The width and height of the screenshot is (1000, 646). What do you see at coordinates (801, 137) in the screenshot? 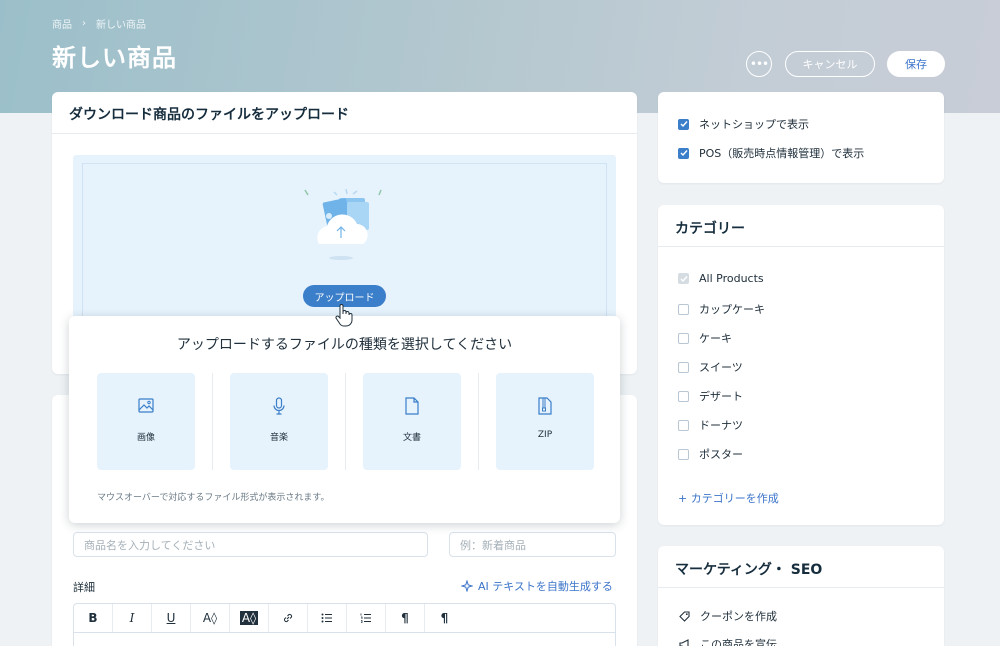
I see `visibility-card: ネットショップで表示 POS（販売時点情報管理）で表示` at bounding box center [801, 137].